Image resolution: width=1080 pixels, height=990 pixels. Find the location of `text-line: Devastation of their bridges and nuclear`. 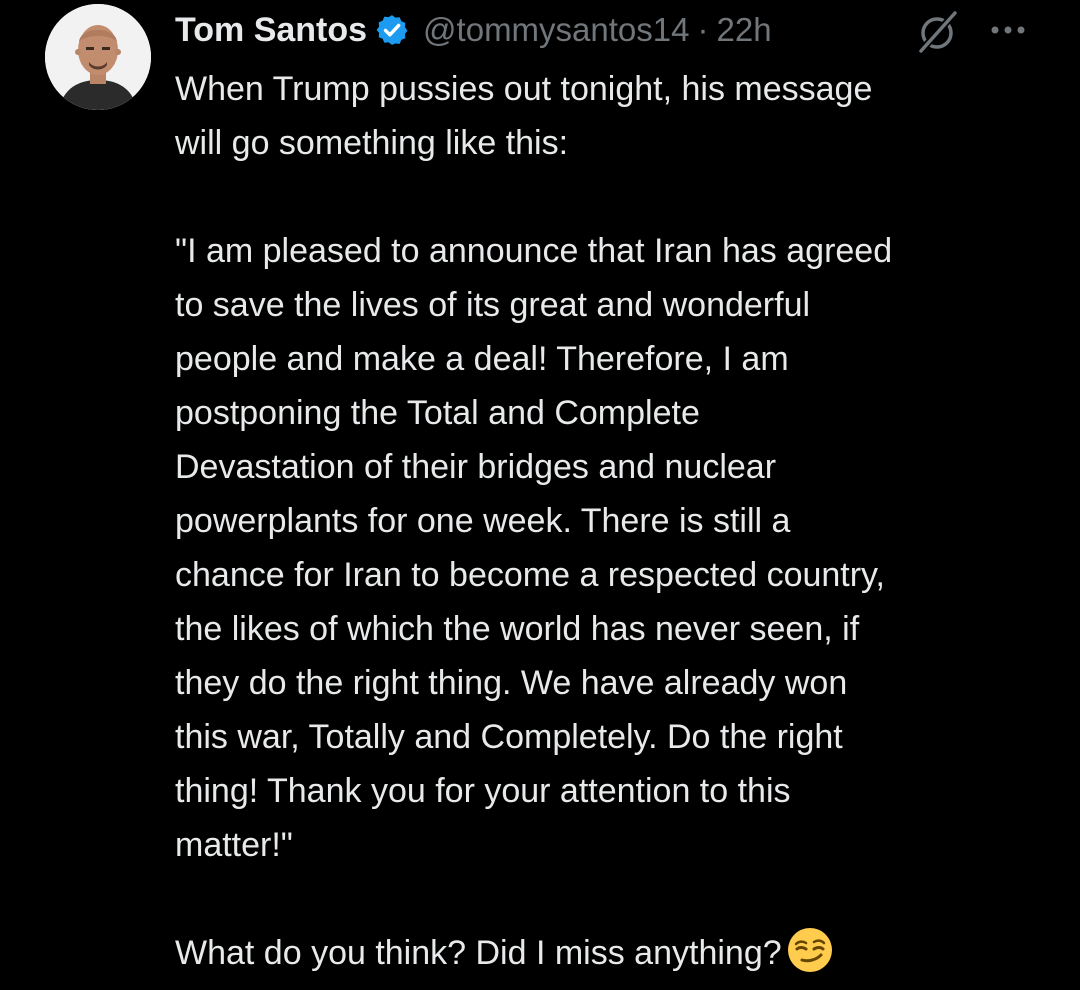

text-line: Devastation of their bridges and nuclear is located at coordinates (476, 467).